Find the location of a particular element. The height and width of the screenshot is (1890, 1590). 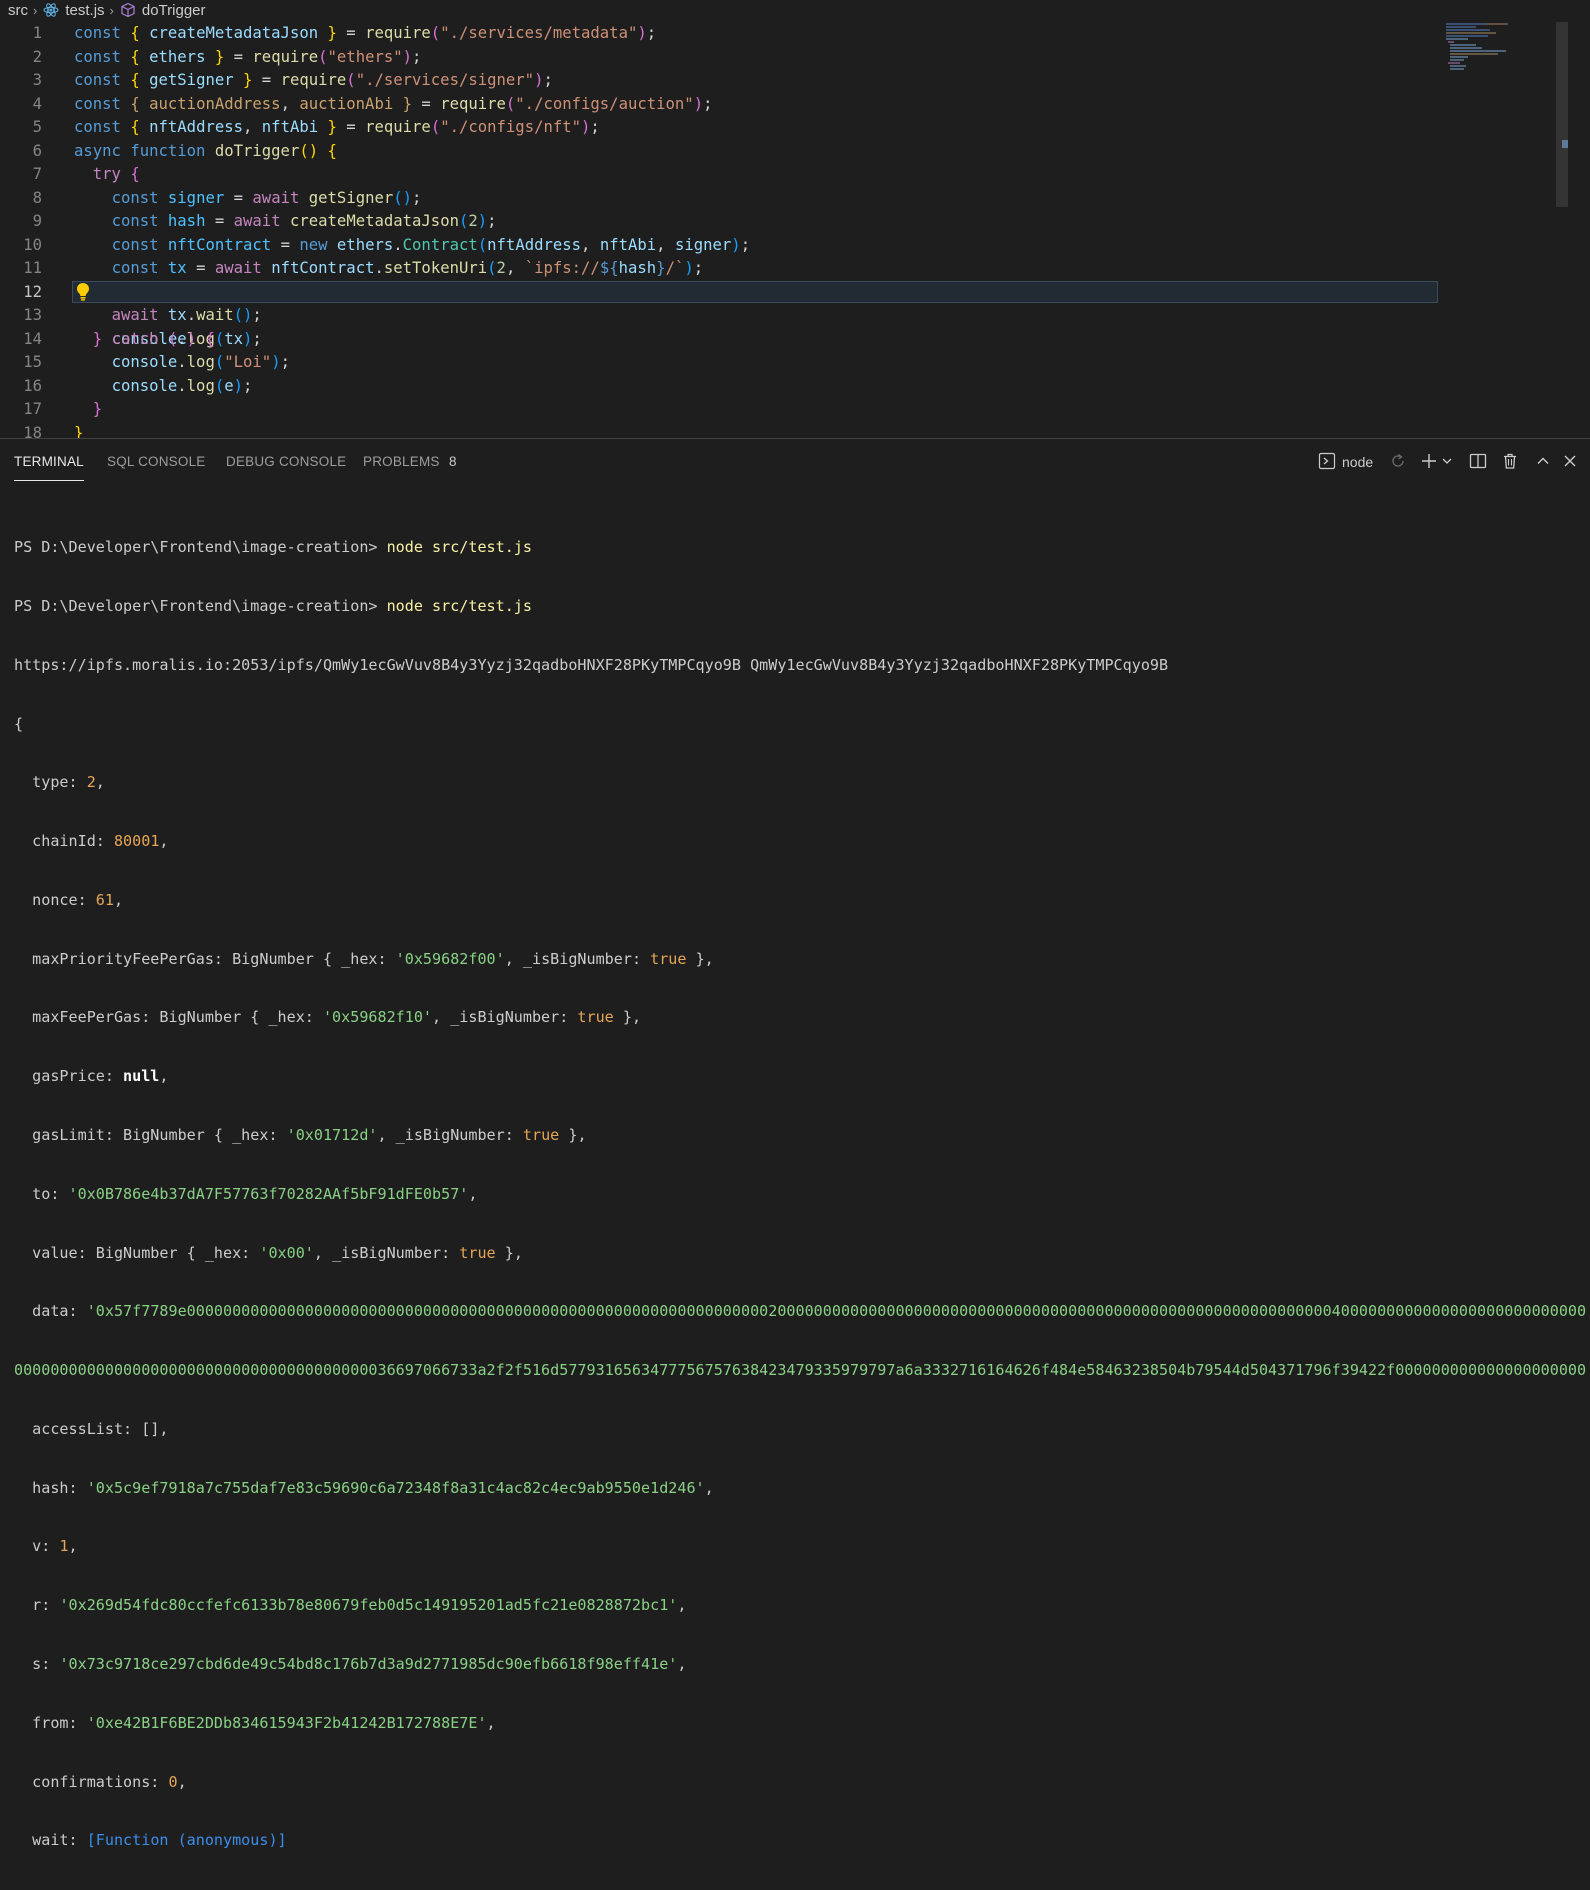

code-text: async function doTrigger() { is located at coordinates (205, 150).